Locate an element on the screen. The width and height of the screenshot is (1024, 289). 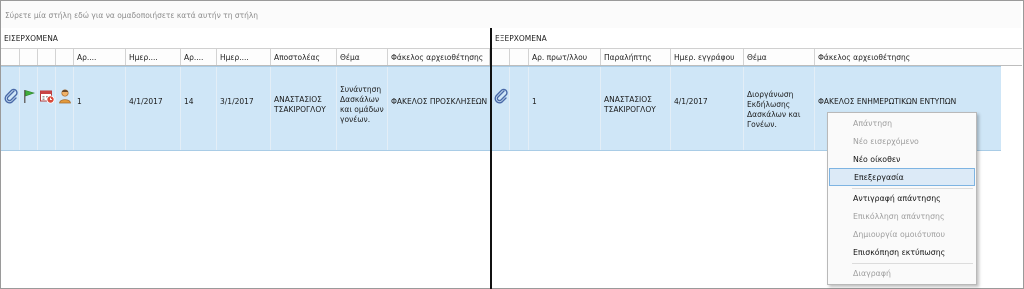
date-2-cell: 3/1/2017 is located at coordinates (244, 108).